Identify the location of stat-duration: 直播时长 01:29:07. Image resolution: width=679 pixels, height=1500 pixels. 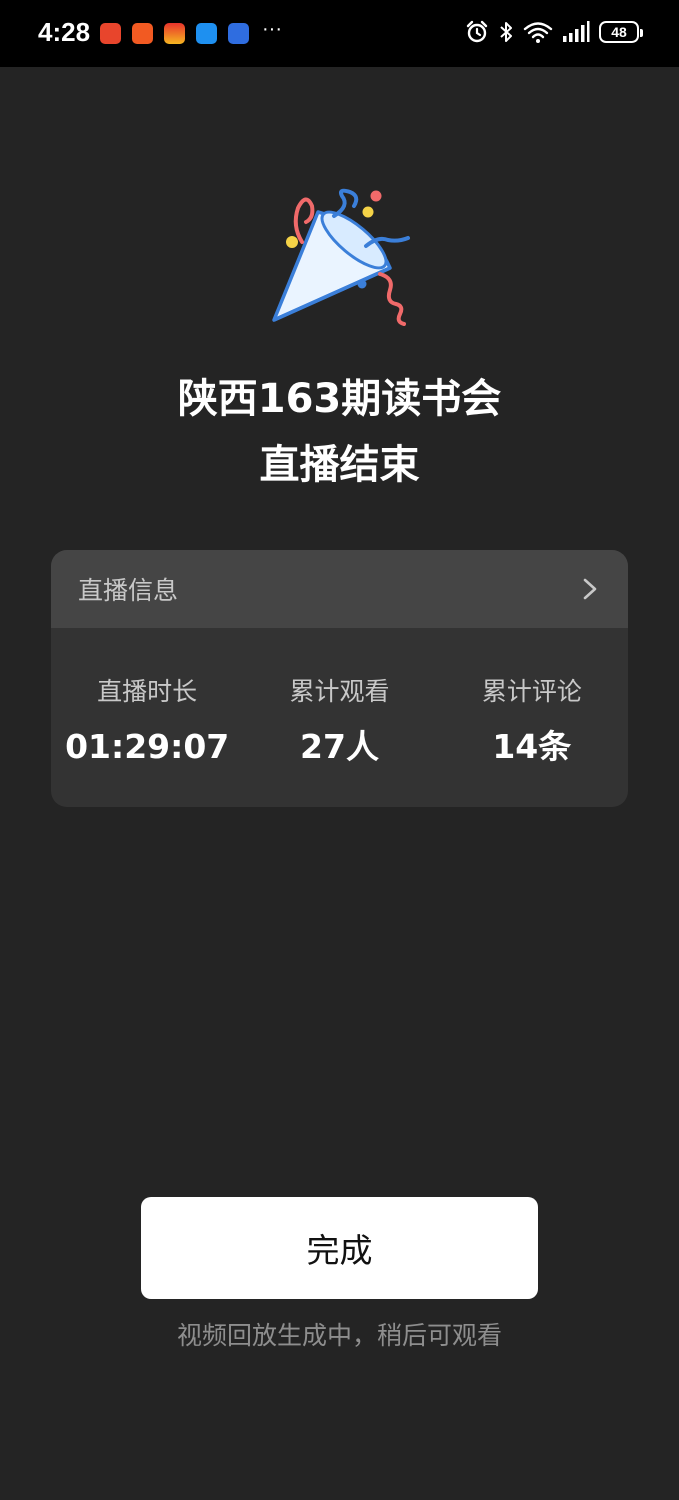
(147, 717).